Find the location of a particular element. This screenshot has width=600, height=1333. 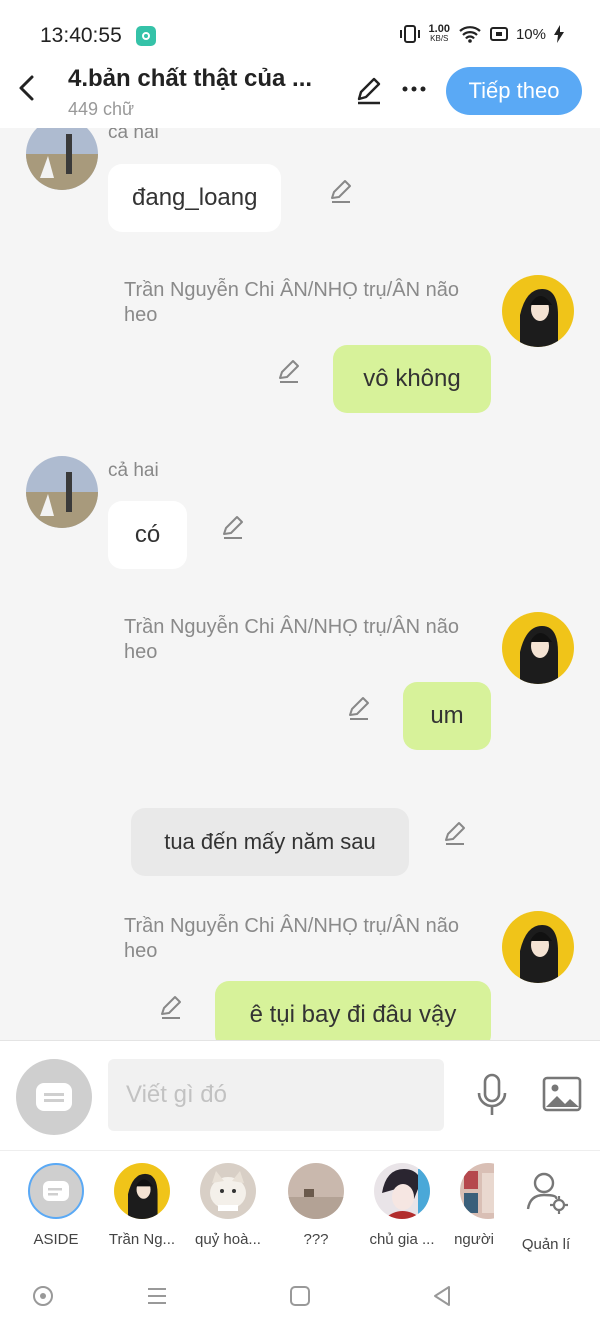

network-speed: 1.00 KB/S is located at coordinates (439, 33).